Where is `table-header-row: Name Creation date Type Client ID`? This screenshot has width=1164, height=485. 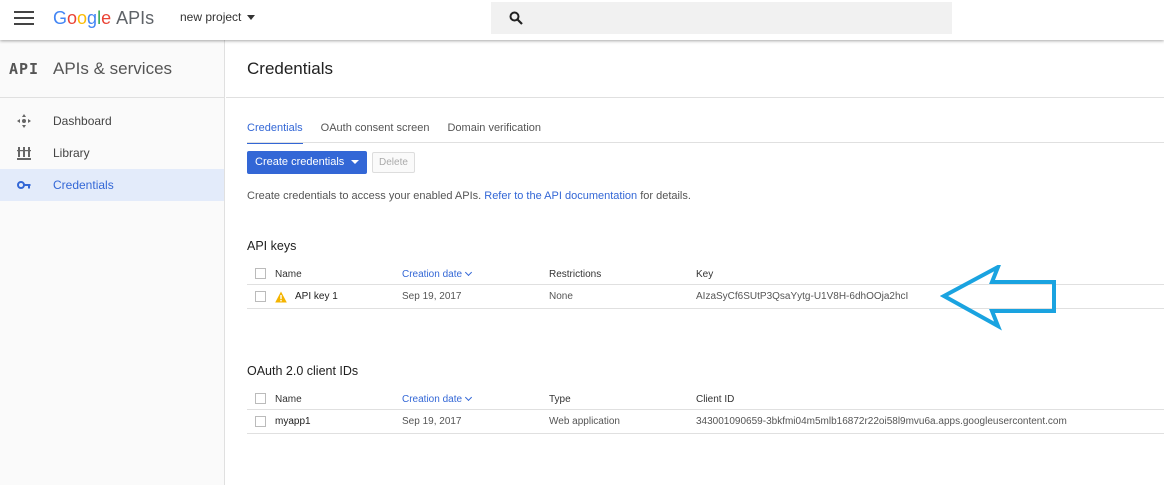 table-header-row: Name Creation date Type Client ID is located at coordinates (705, 399).